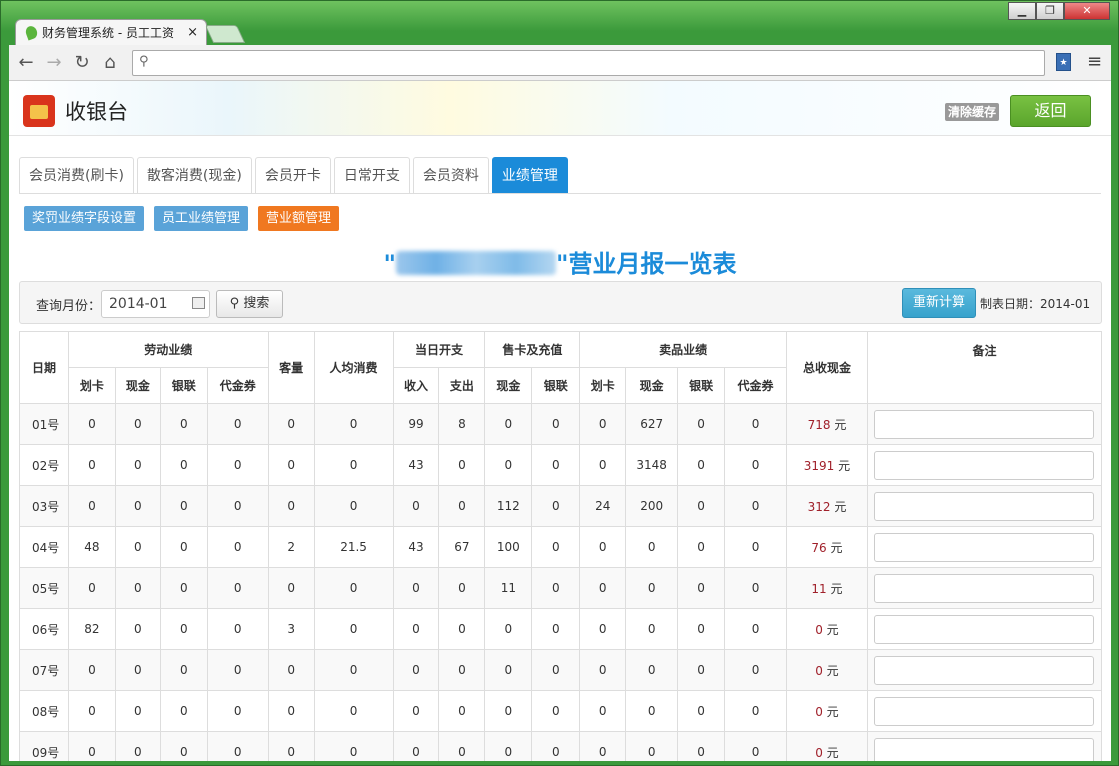 Image resolution: width=1119 pixels, height=766 pixels. What do you see at coordinates (183, 385) in the screenshot?
I see `subheader-cell: 银联` at bounding box center [183, 385].